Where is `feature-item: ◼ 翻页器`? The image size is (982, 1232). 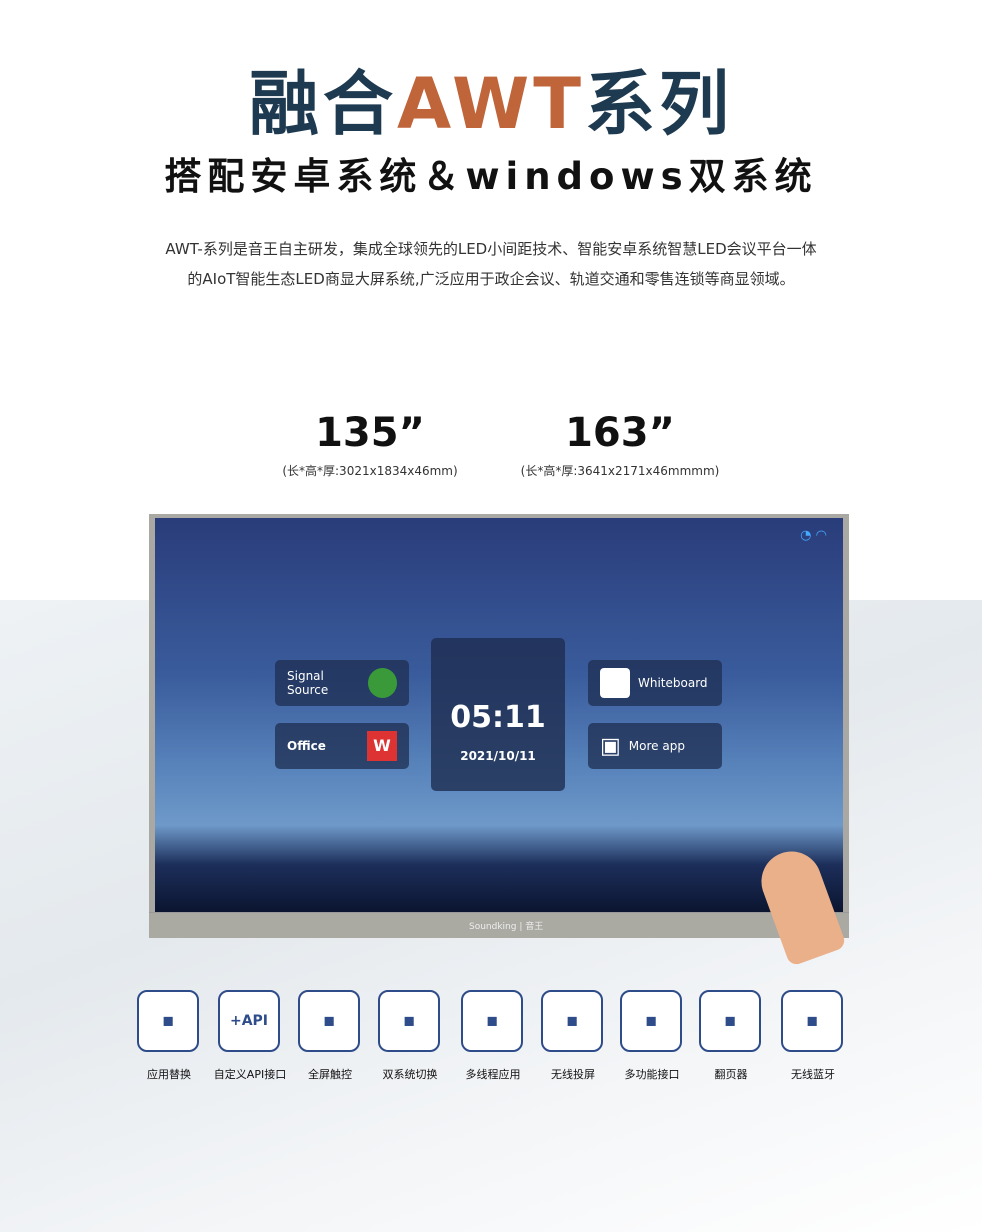 feature-item: ◼ 翻页器 is located at coordinates (731, 1036).